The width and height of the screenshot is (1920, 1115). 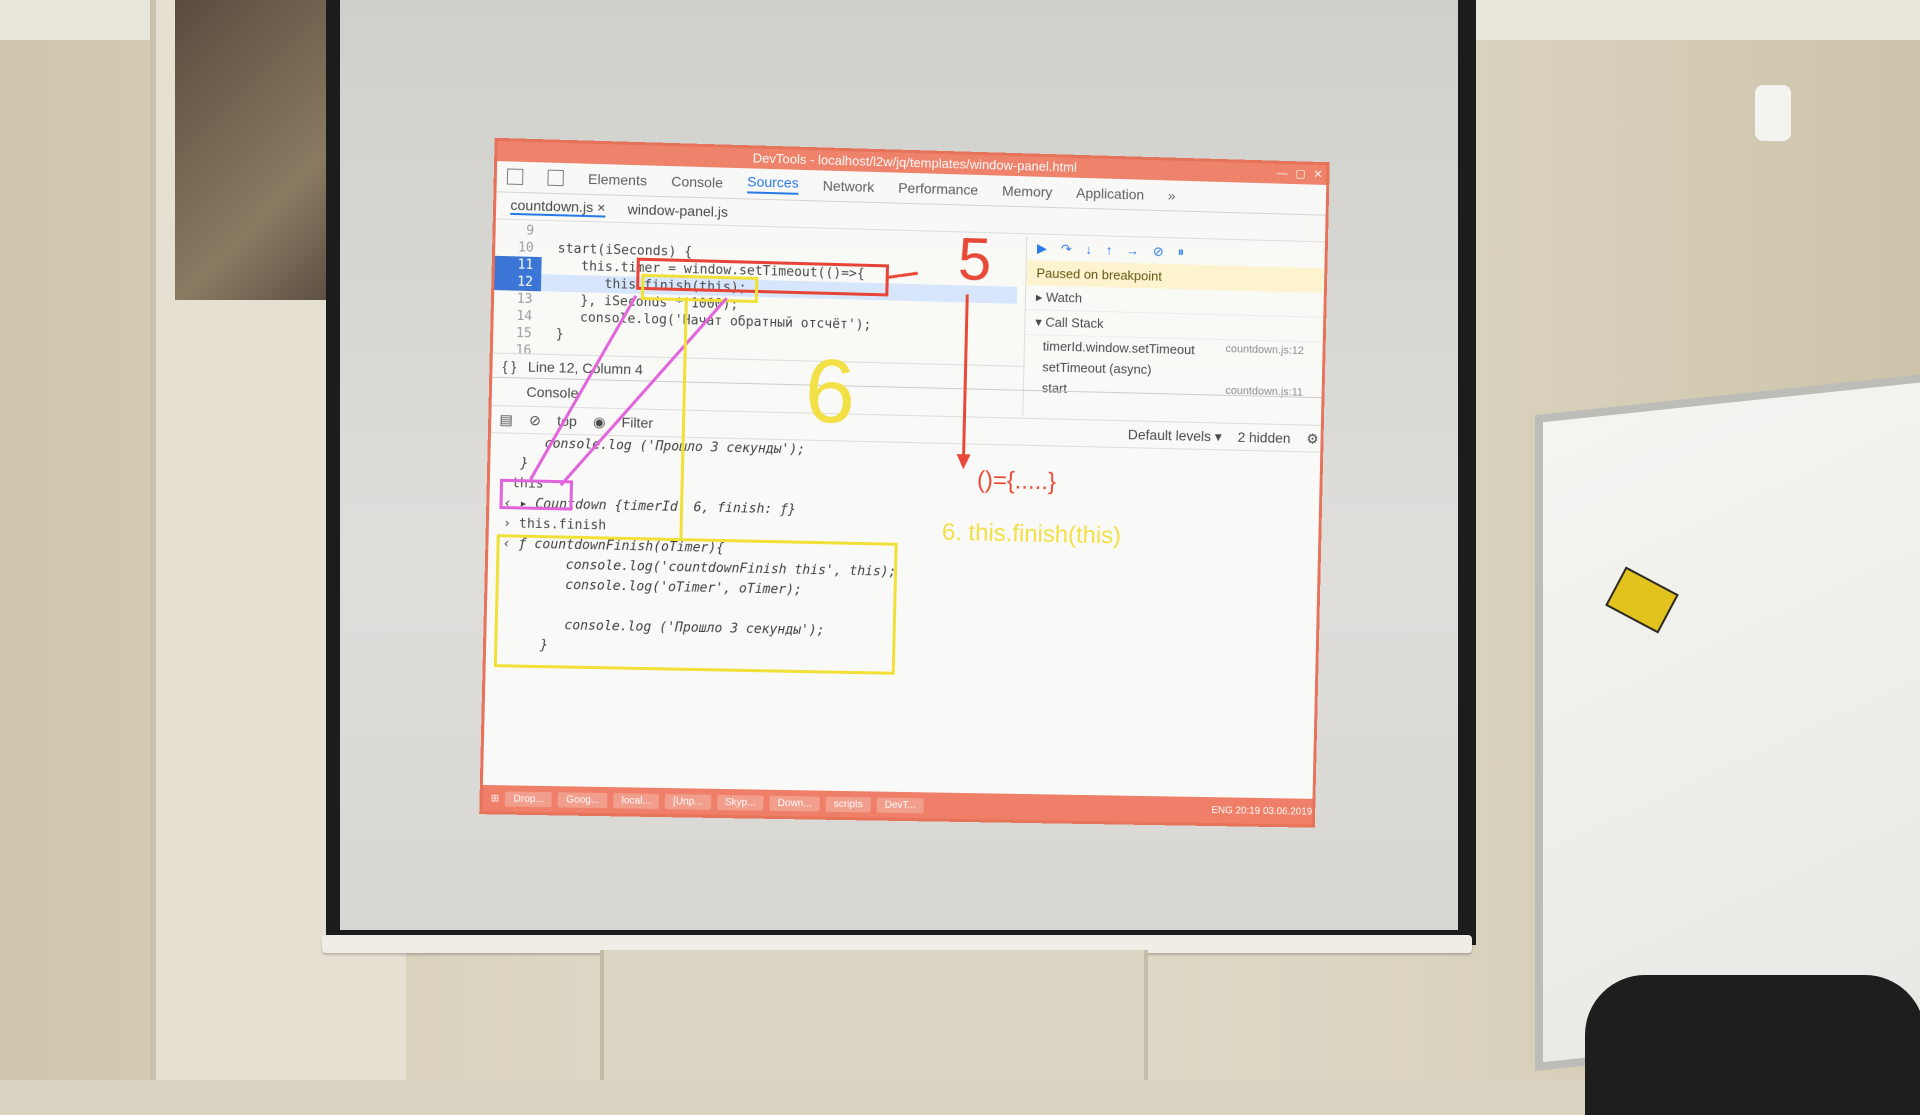 I want to click on red-arrowhead, so click(x=963, y=461).